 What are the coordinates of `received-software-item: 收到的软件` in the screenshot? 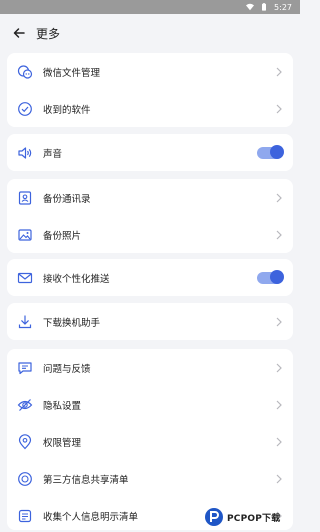 It's located at (150, 108).